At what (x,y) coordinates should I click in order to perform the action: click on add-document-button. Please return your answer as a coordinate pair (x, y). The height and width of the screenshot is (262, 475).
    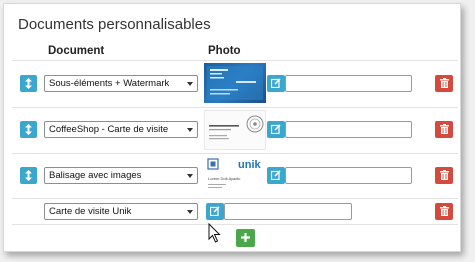
    Looking at the image, I should click on (245, 238).